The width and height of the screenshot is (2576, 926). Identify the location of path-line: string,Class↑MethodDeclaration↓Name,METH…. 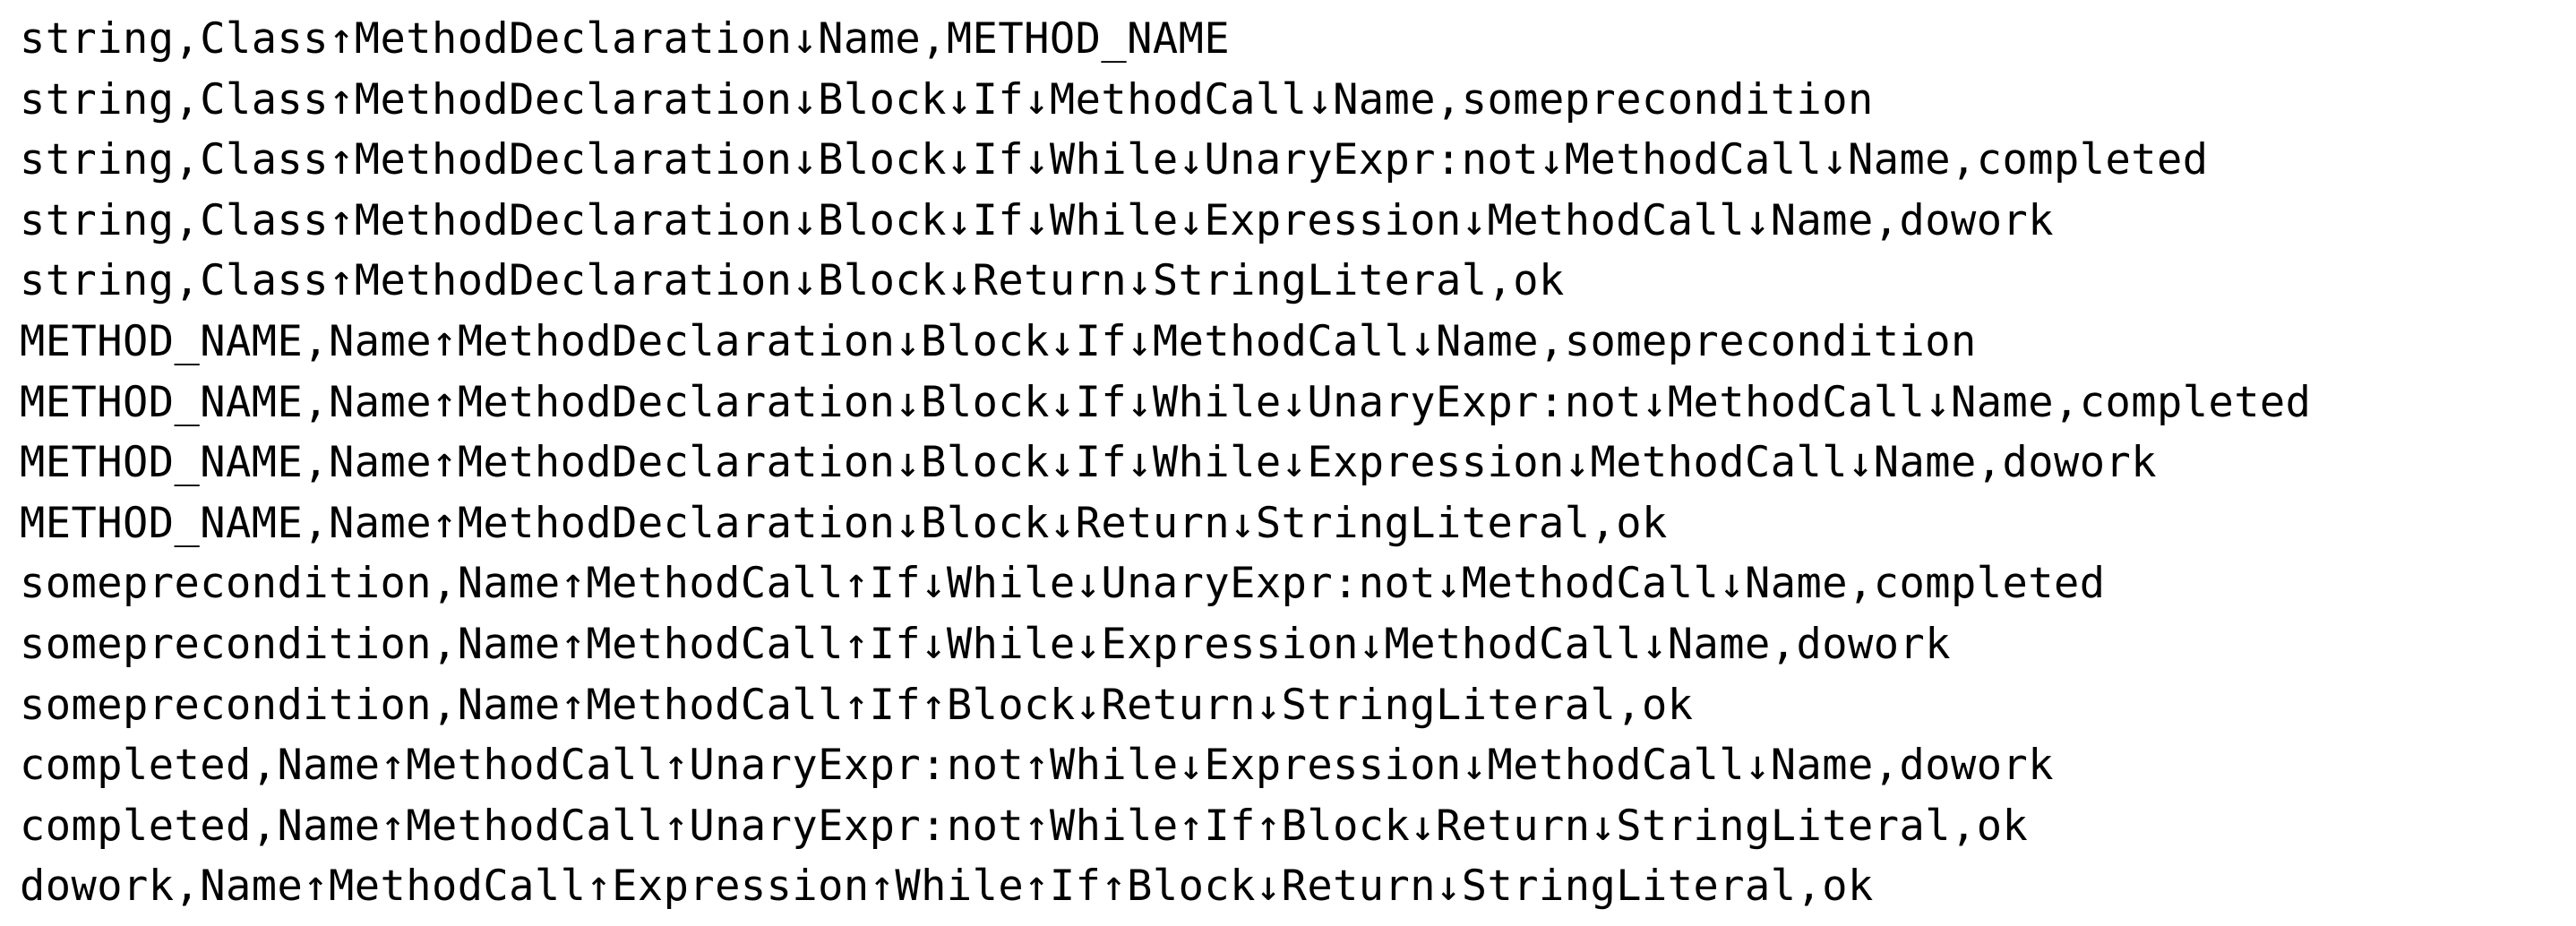
(625, 39).